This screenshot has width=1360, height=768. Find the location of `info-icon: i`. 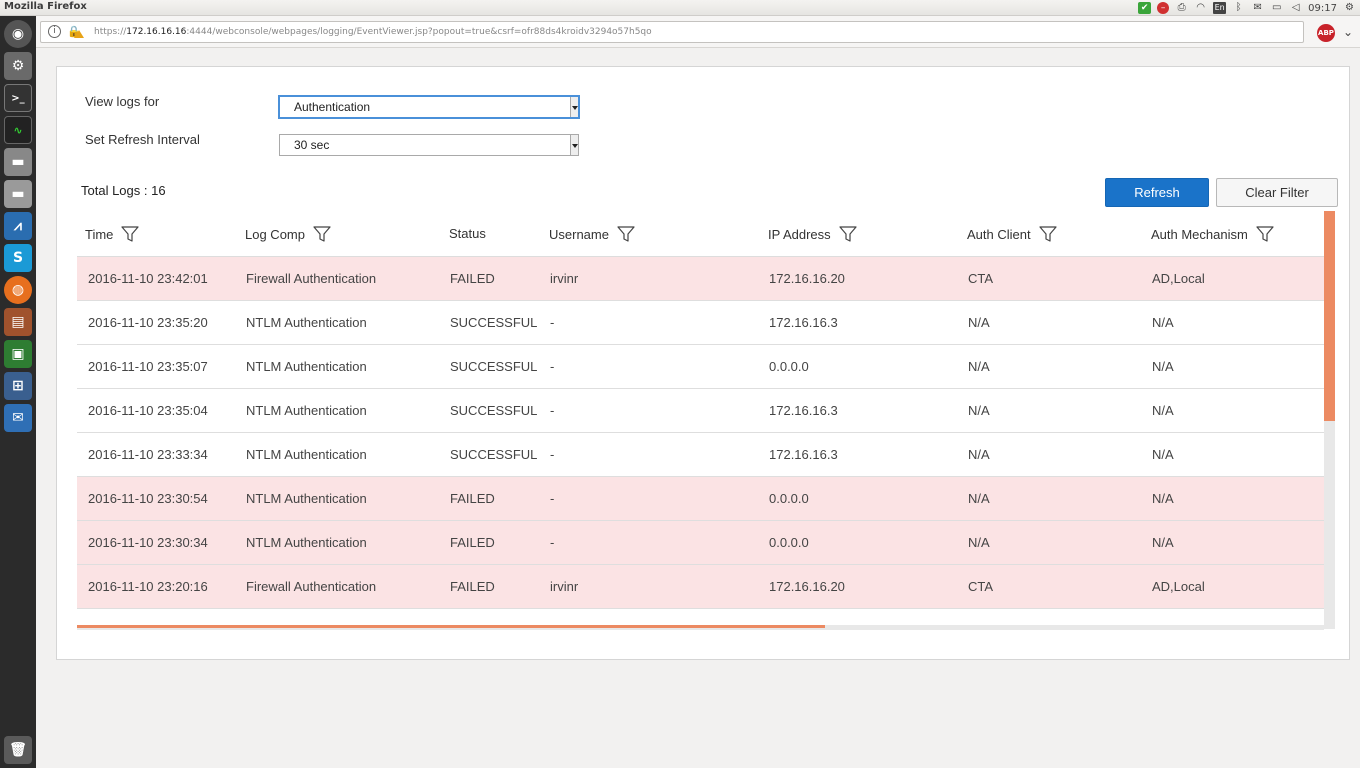

info-icon: i is located at coordinates (54, 31).